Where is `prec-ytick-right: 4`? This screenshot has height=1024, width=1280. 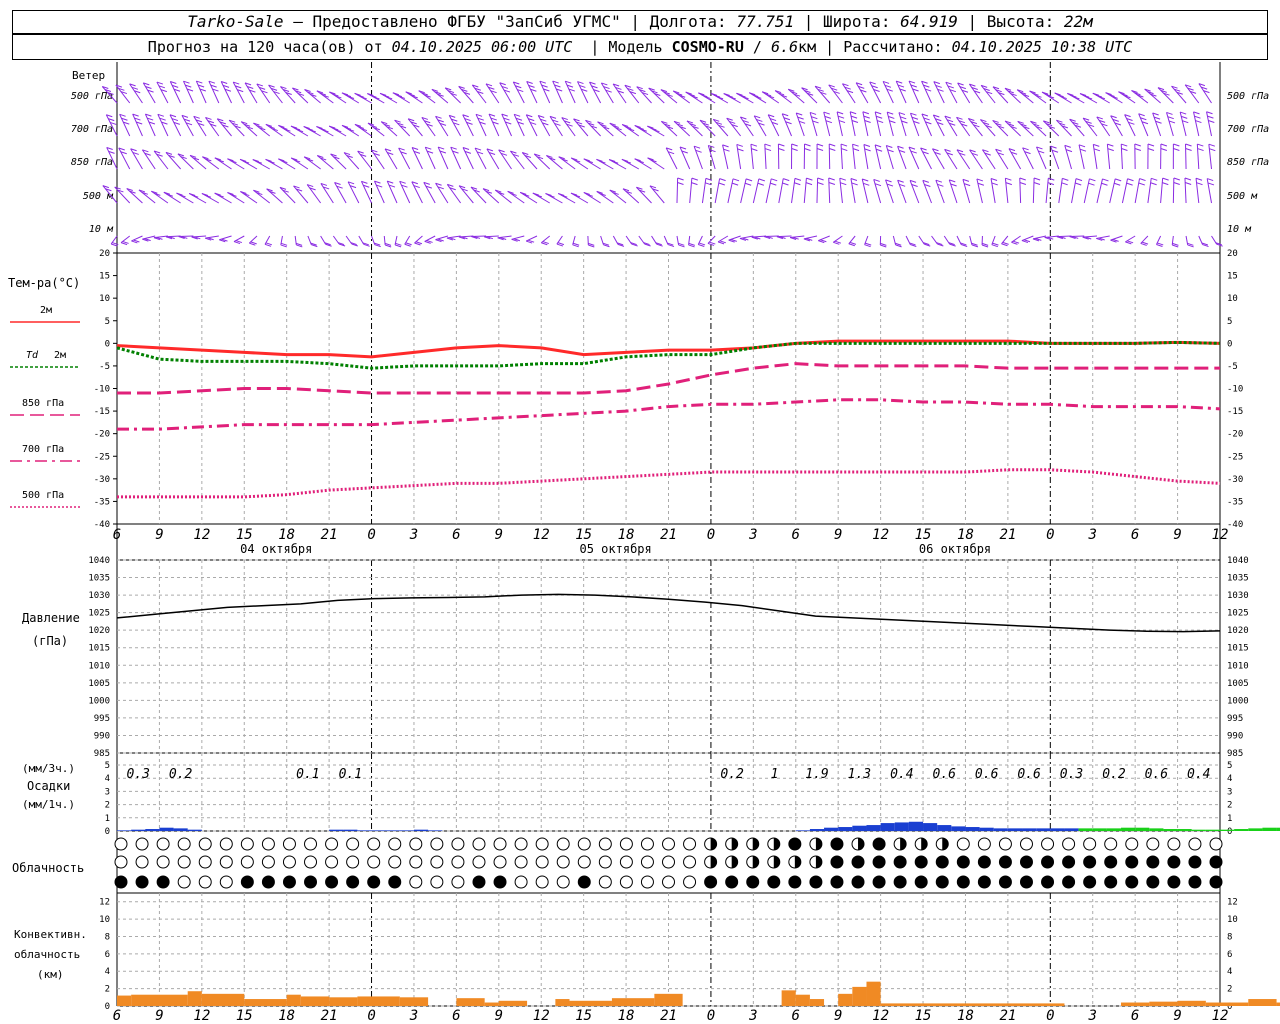 prec-ytick-right: 4 is located at coordinates (1229, 779).